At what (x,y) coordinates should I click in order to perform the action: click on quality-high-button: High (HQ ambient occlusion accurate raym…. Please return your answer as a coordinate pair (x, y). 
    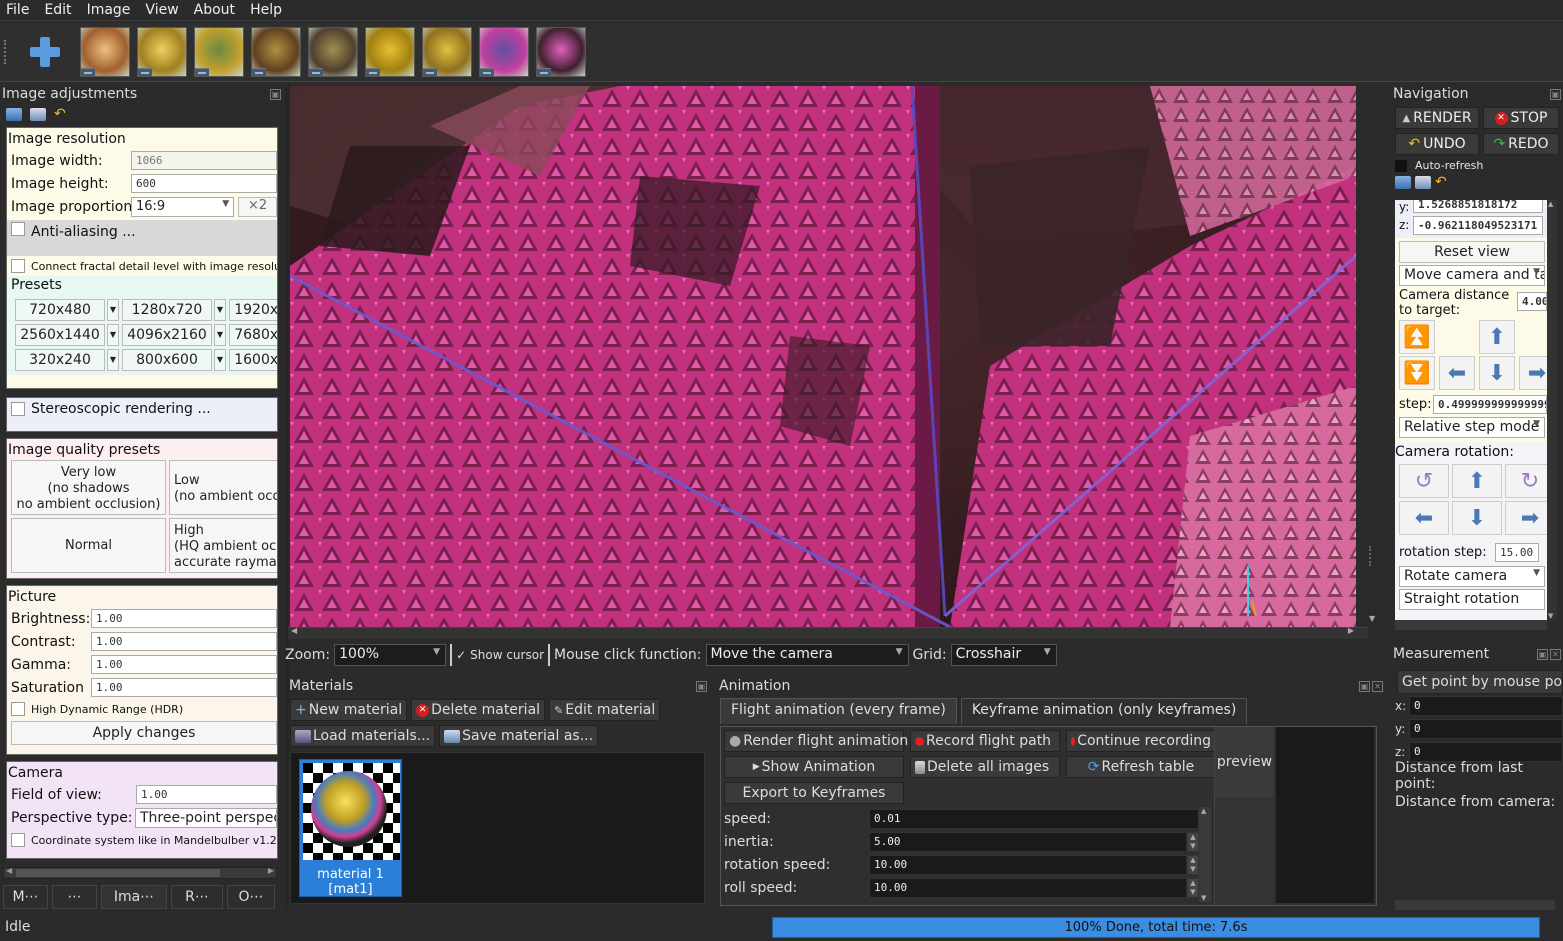
    Looking at the image, I should click on (223, 545).